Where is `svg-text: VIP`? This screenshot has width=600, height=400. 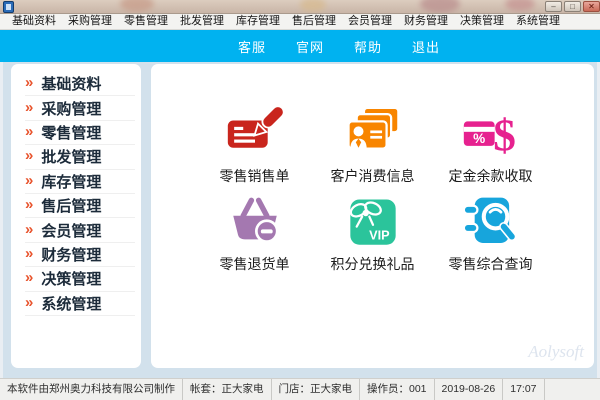
svg-text: VIP is located at coordinates (379, 235).